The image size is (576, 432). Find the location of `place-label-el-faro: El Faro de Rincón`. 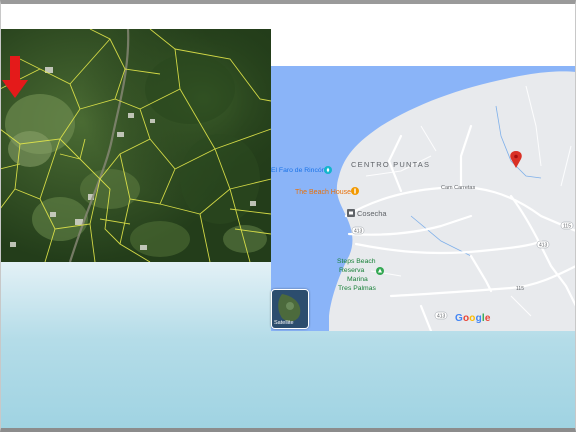

place-label-el-faro: El Faro de Rincón is located at coordinates (298, 170).